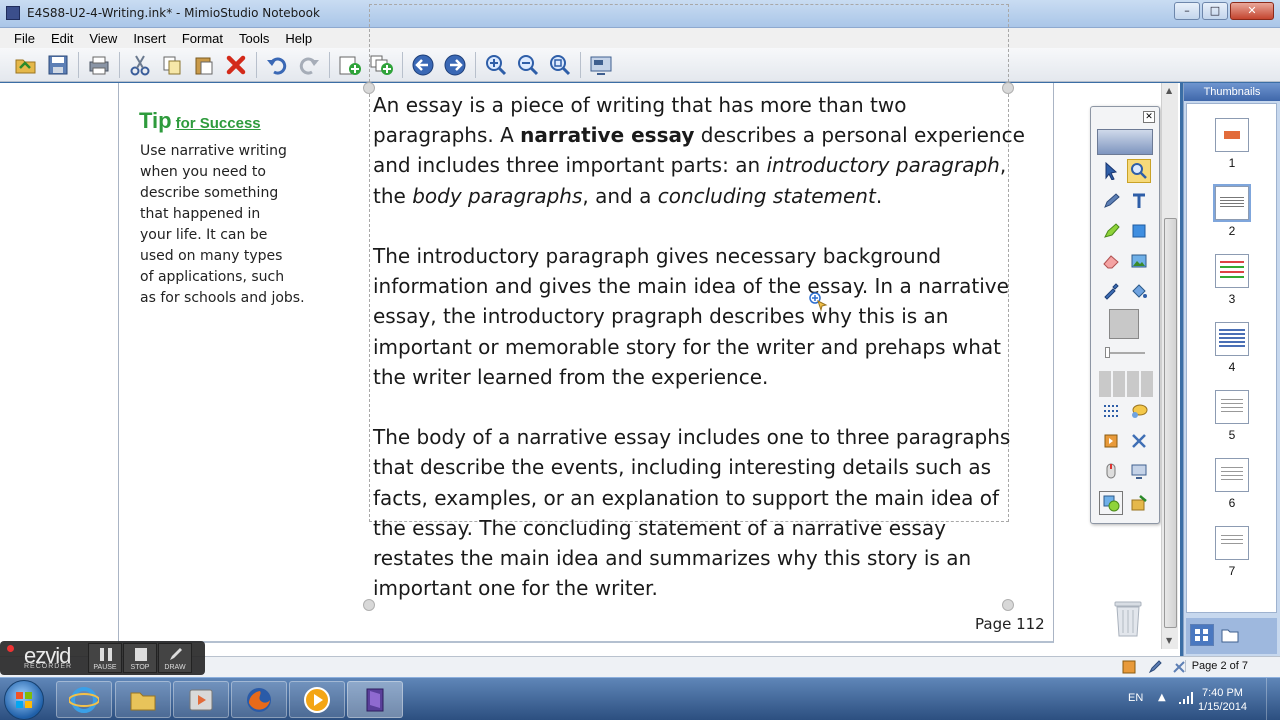 The height and width of the screenshot is (720, 1280). I want to click on mouse-tool-button, so click(1111, 471).